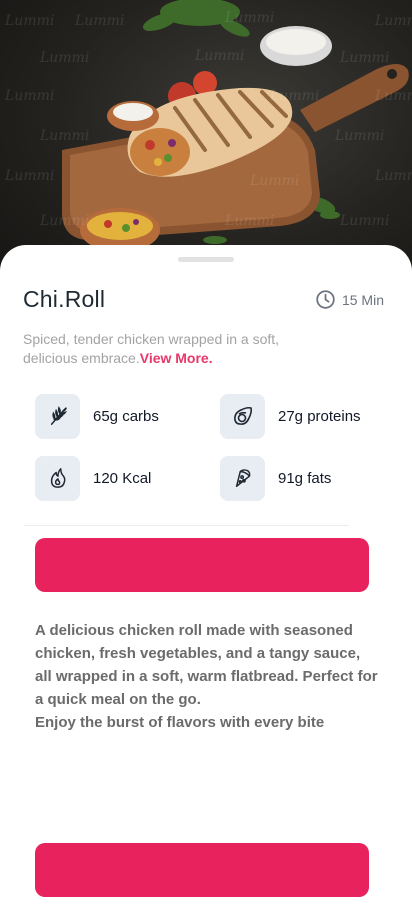 The width and height of the screenshot is (412, 923). Describe the element at coordinates (319, 416) in the screenshot. I see `proteins-label: 27g proteins` at that location.